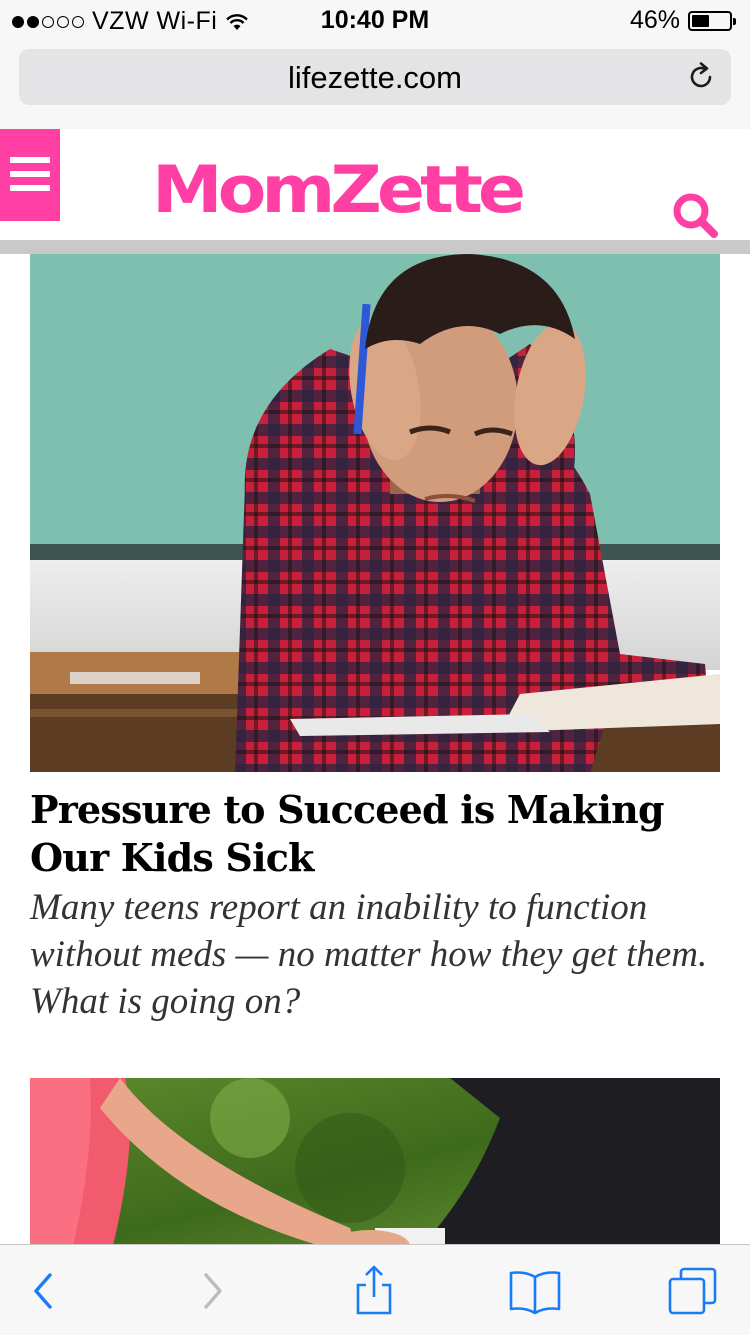 This screenshot has height=1335, width=750. Describe the element at coordinates (339, 189) in the screenshot. I see `site-logo: MomZette` at that location.